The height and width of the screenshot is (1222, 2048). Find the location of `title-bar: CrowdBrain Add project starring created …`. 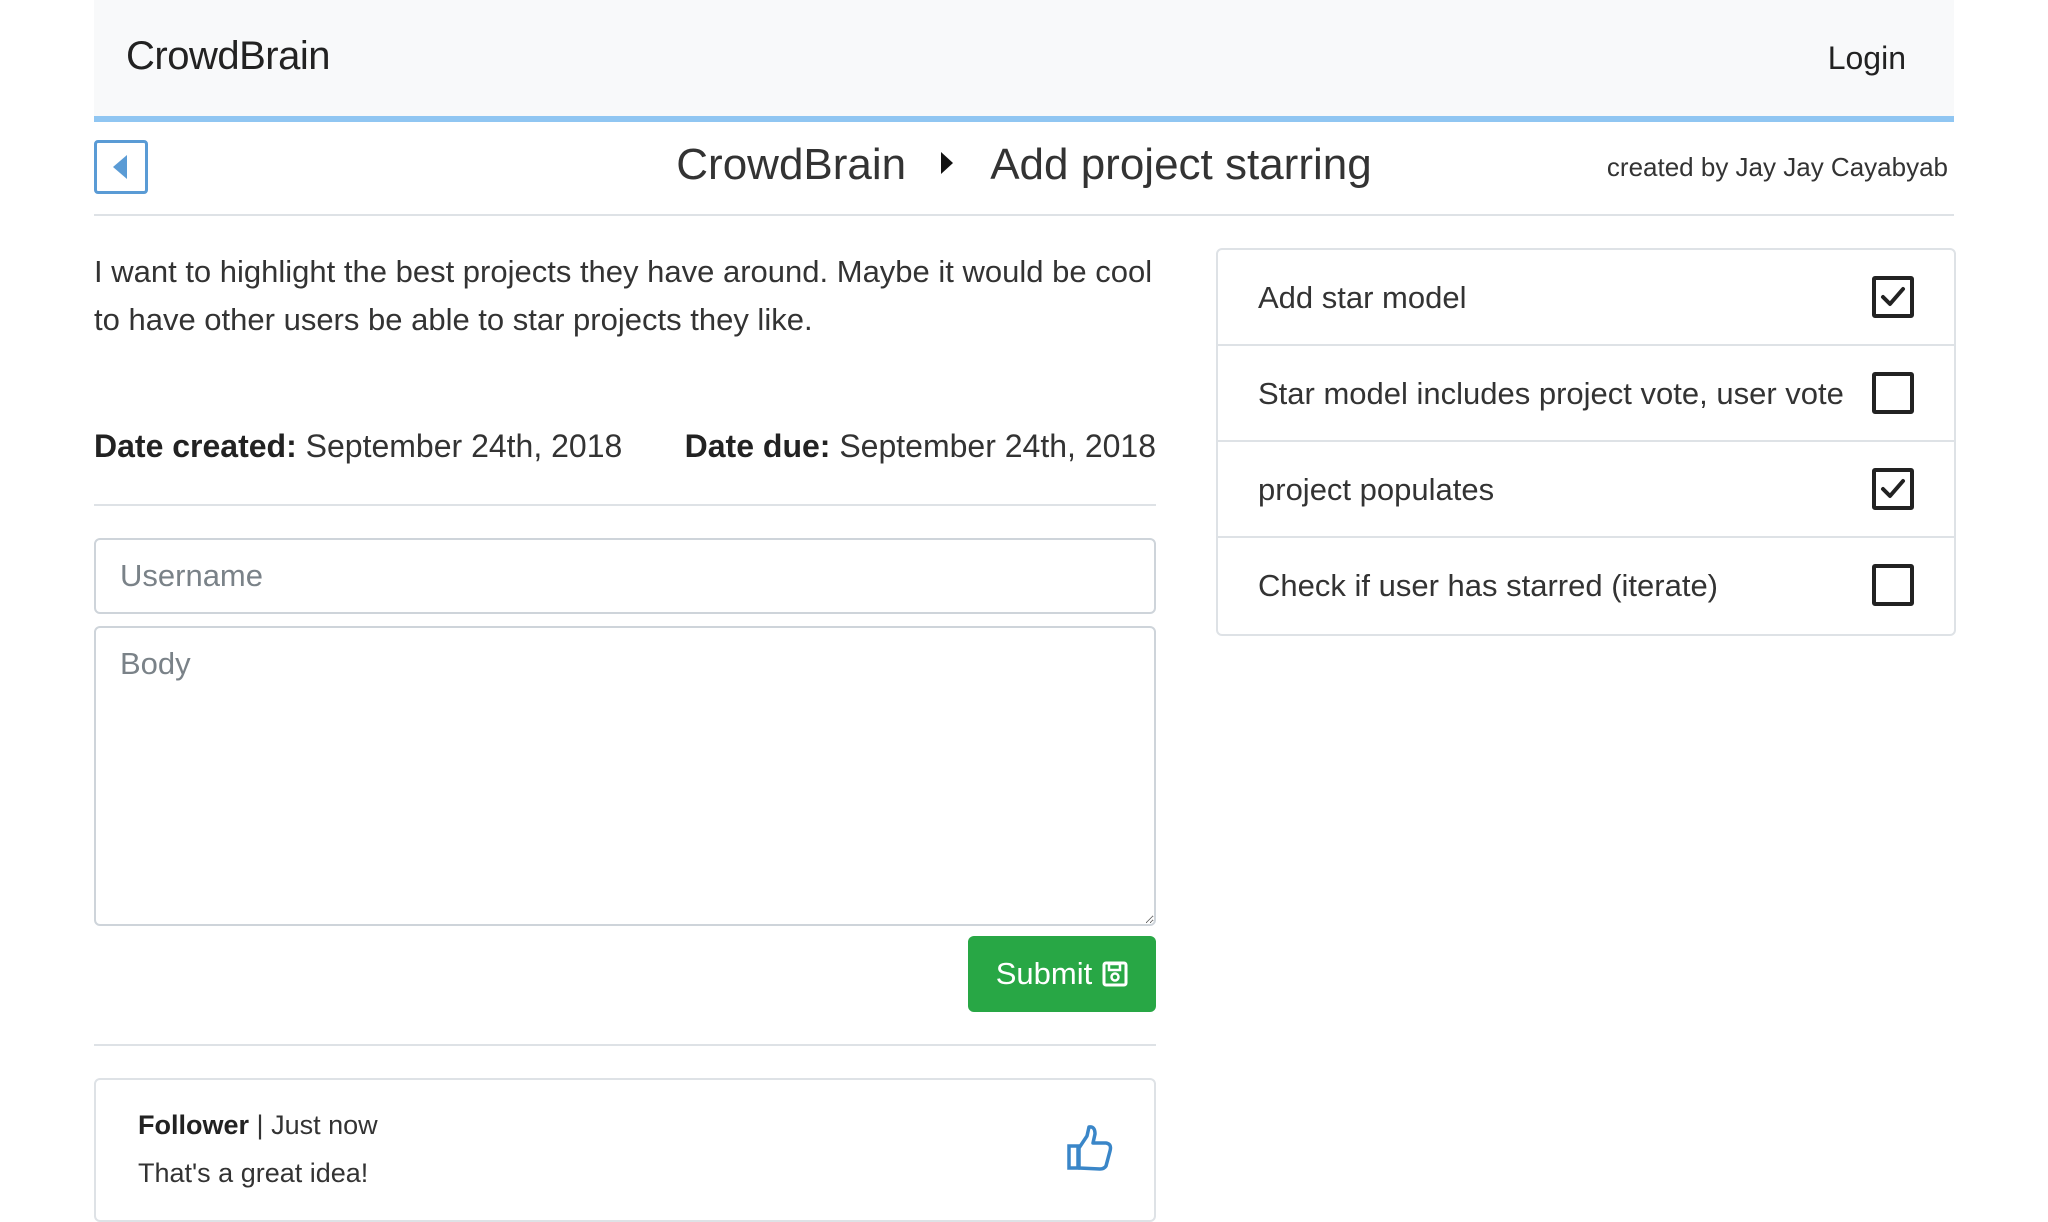

title-bar: CrowdBrain Add project starring created … is located at coordinates (1024, 169).